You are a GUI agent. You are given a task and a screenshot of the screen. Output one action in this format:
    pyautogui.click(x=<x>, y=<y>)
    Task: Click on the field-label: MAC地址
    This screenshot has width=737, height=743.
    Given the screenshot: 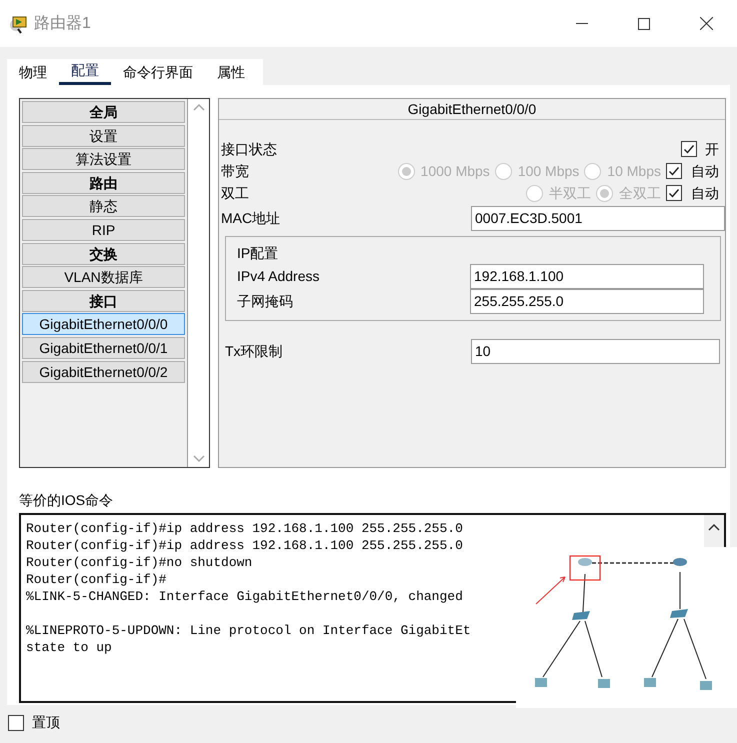 What is the action you would take?
    pyautogui.click(x=251, y=218)
    